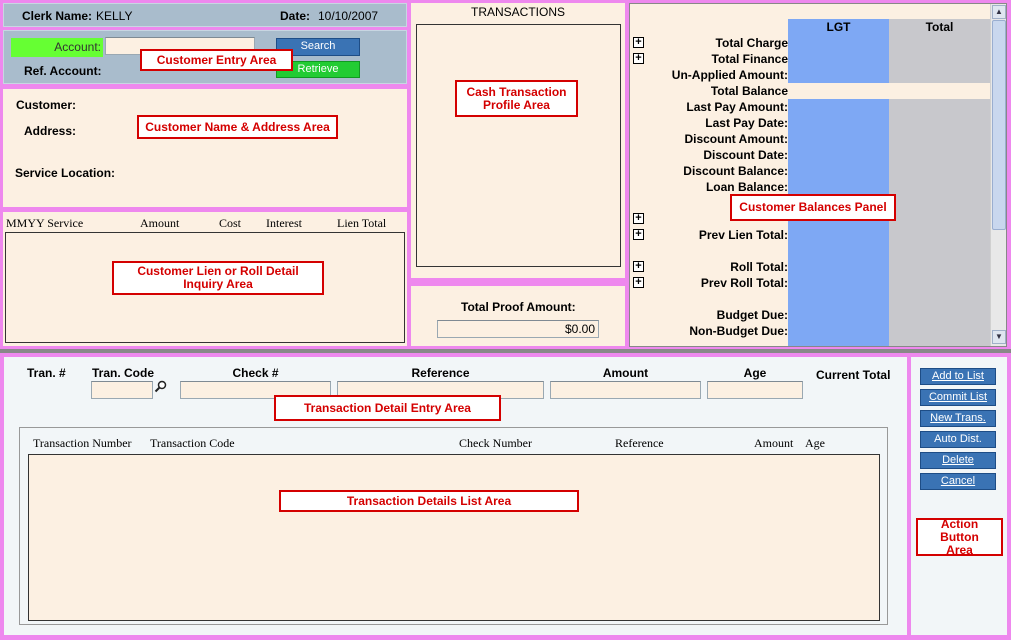  What do you see at coordinates (160, 386) in the screenshot?
I see `magnifier-icon` at bounding box center [160, 386].